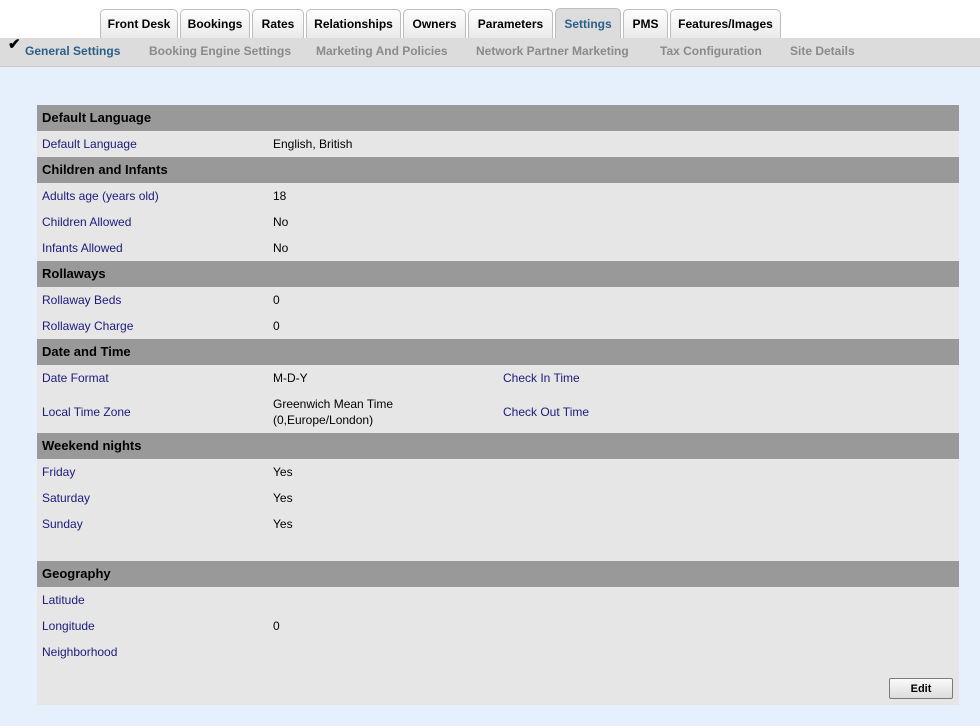 The height and width of the screenshot is (726, 980). Describe the element at coordinates (498, 574) in the screenshot. I see `section-geography: Geography` at that location.